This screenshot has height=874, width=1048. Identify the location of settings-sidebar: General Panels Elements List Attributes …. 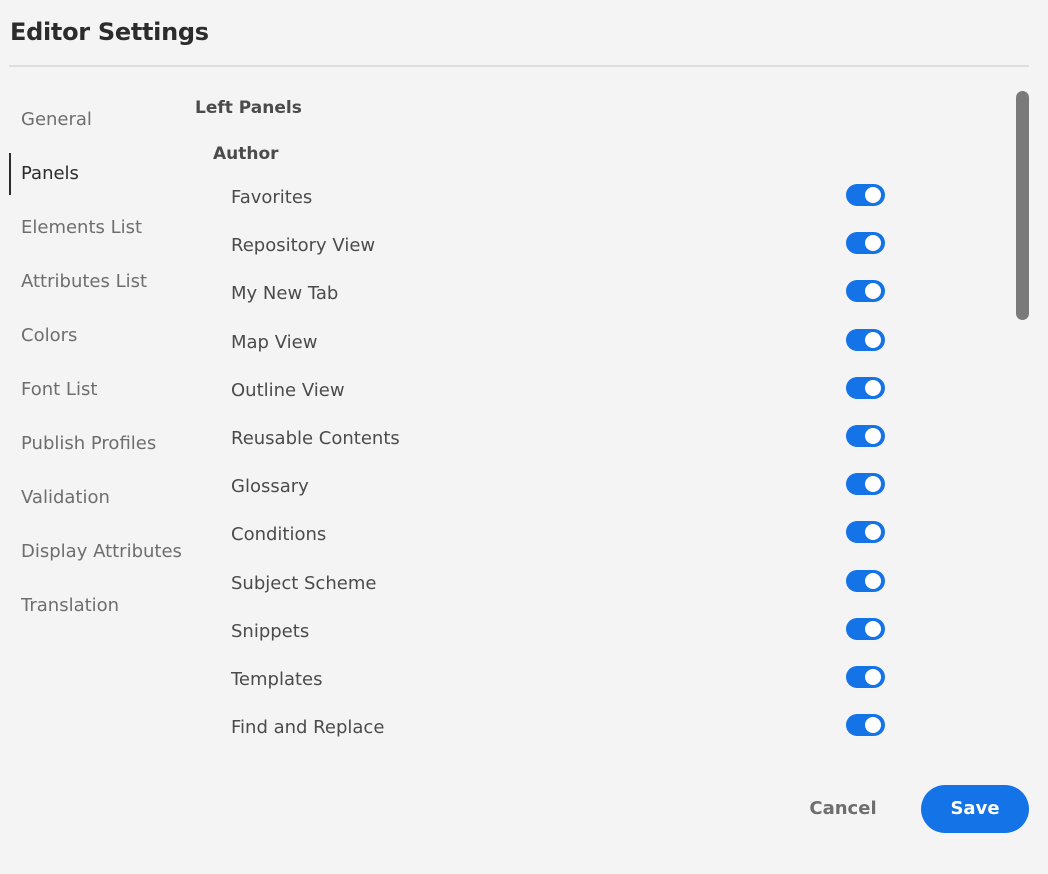
(99, 363).